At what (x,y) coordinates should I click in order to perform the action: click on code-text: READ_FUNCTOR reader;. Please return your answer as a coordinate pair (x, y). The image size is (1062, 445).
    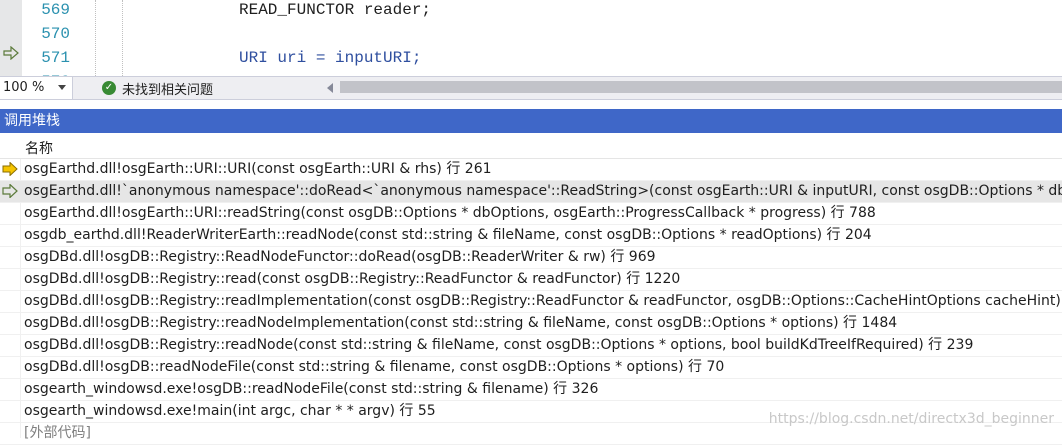
    Looking at the image, I should click on (335, 11).